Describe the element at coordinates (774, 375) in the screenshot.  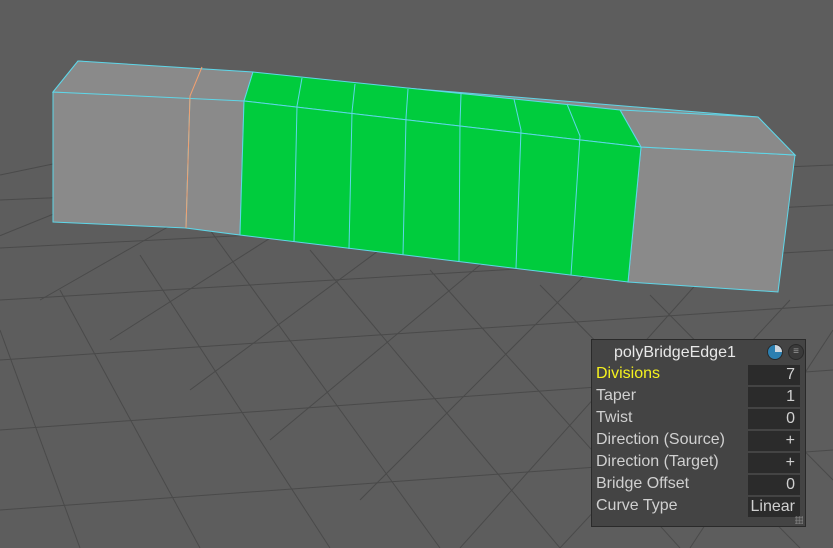
I see `divisions-field: 7` at that location.